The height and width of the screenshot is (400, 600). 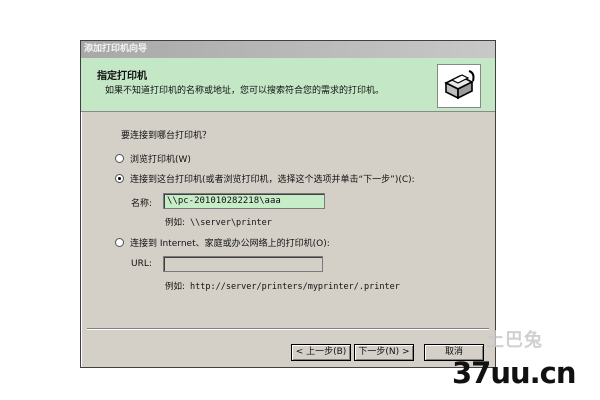 I want to click on radio-internet, so click(x=119, y=242).